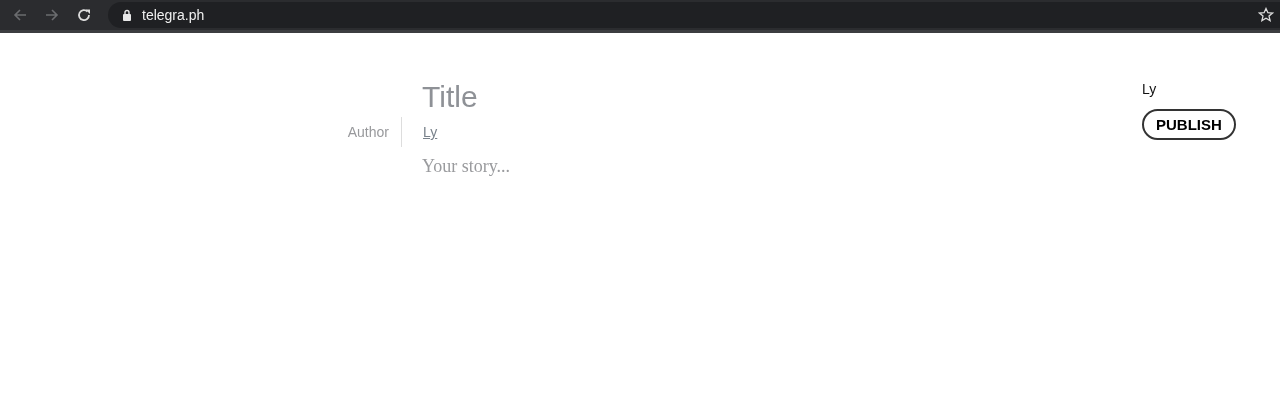 Image resolution: width=1280 pixels, height=410 pixels. I want to click on publish-button: PUBLISH, so click(1189, 124).